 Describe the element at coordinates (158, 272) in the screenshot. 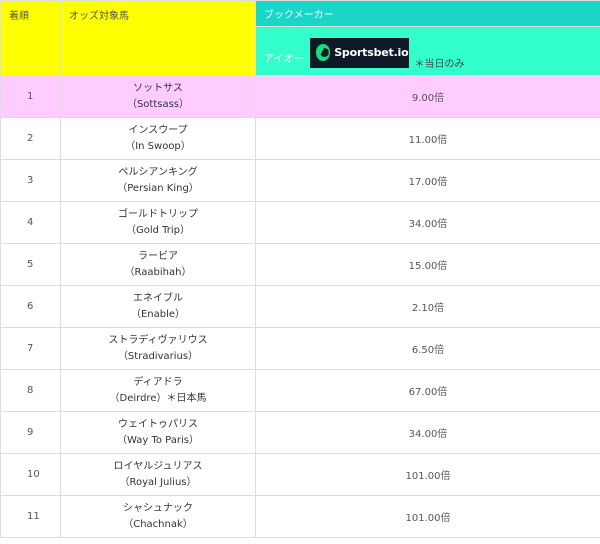

I see `horse-name-en: （Raabihah）` at that location.